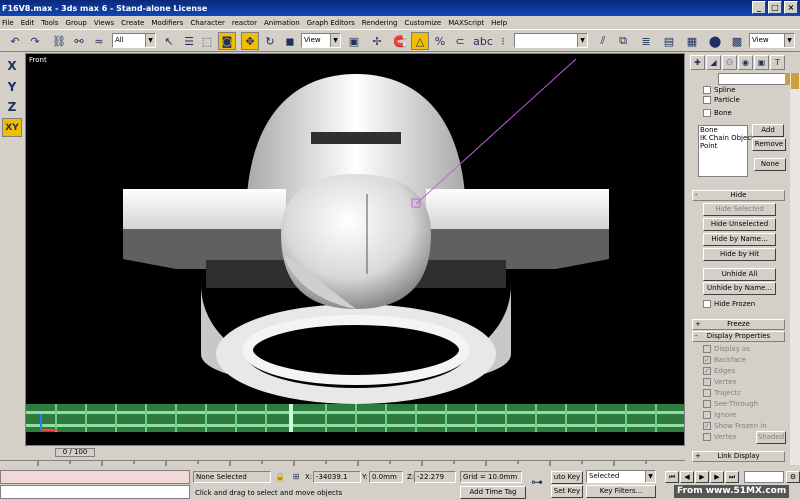 This screenshot has height=500, width=800. What do you see at coordinates (721, 100) in the screenshot?
I see `particle-checkbox: Particle` at bounding box center [721, 100].